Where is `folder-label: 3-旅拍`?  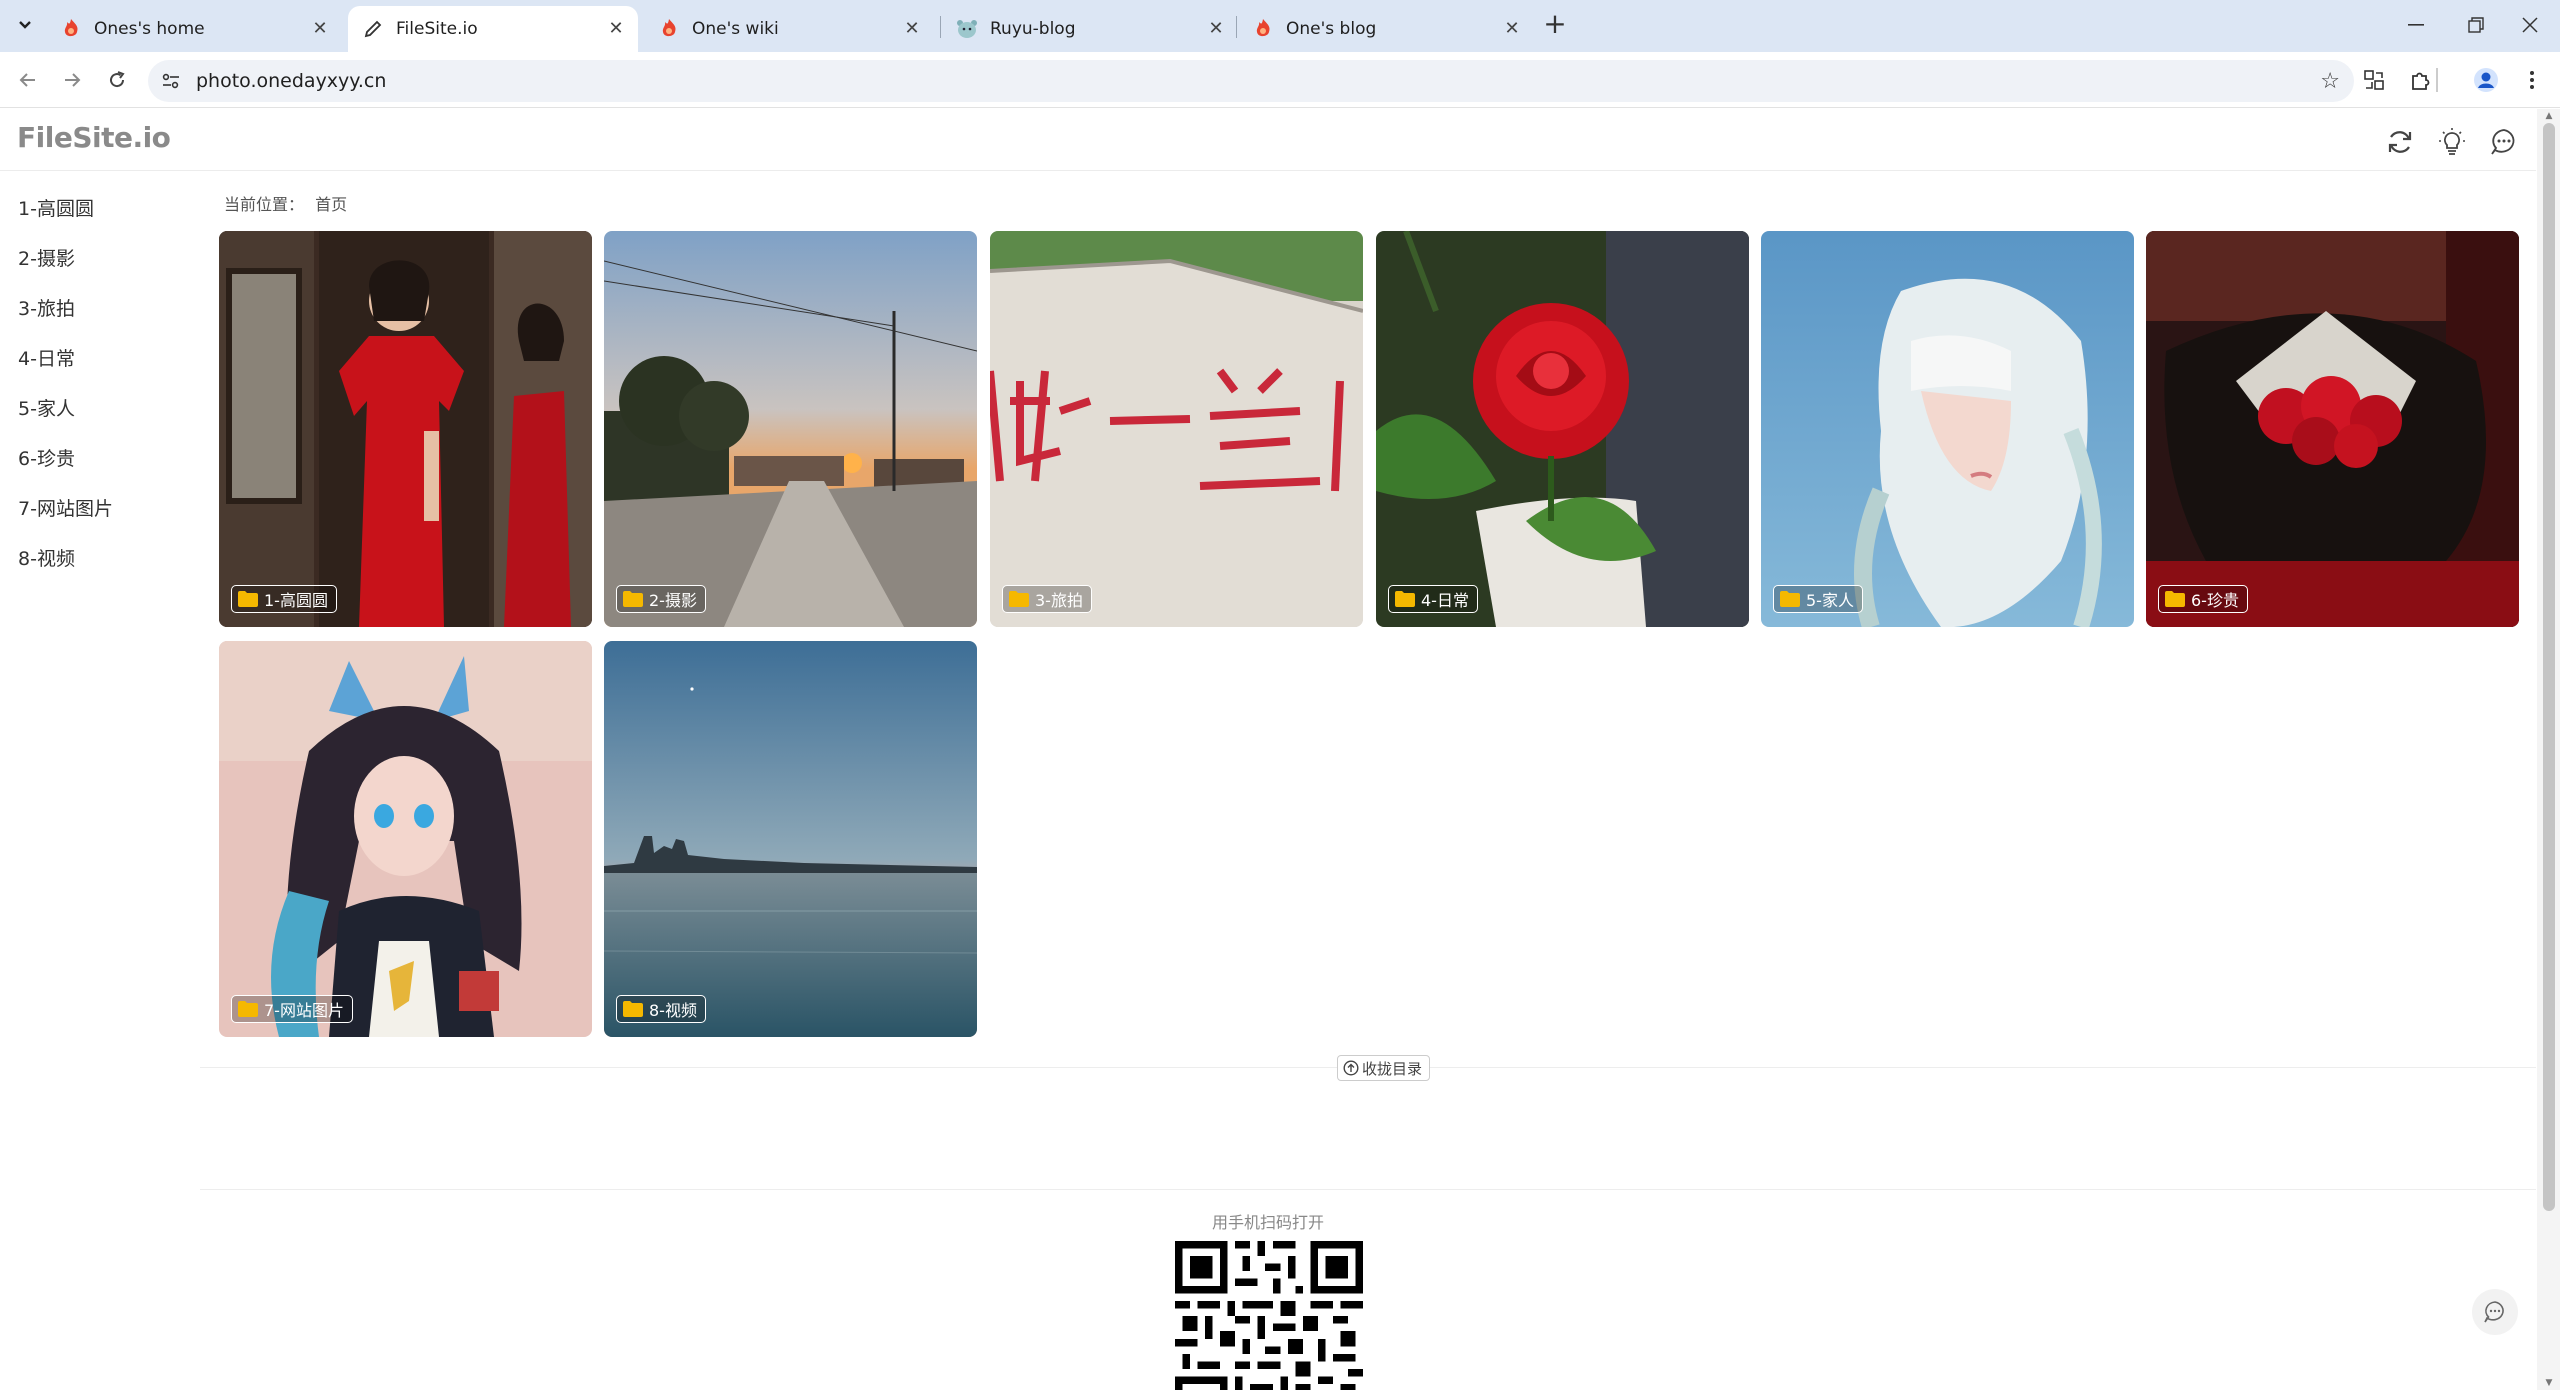
folder-label: 3-旅拍 is located at coordinates (1047, 599).